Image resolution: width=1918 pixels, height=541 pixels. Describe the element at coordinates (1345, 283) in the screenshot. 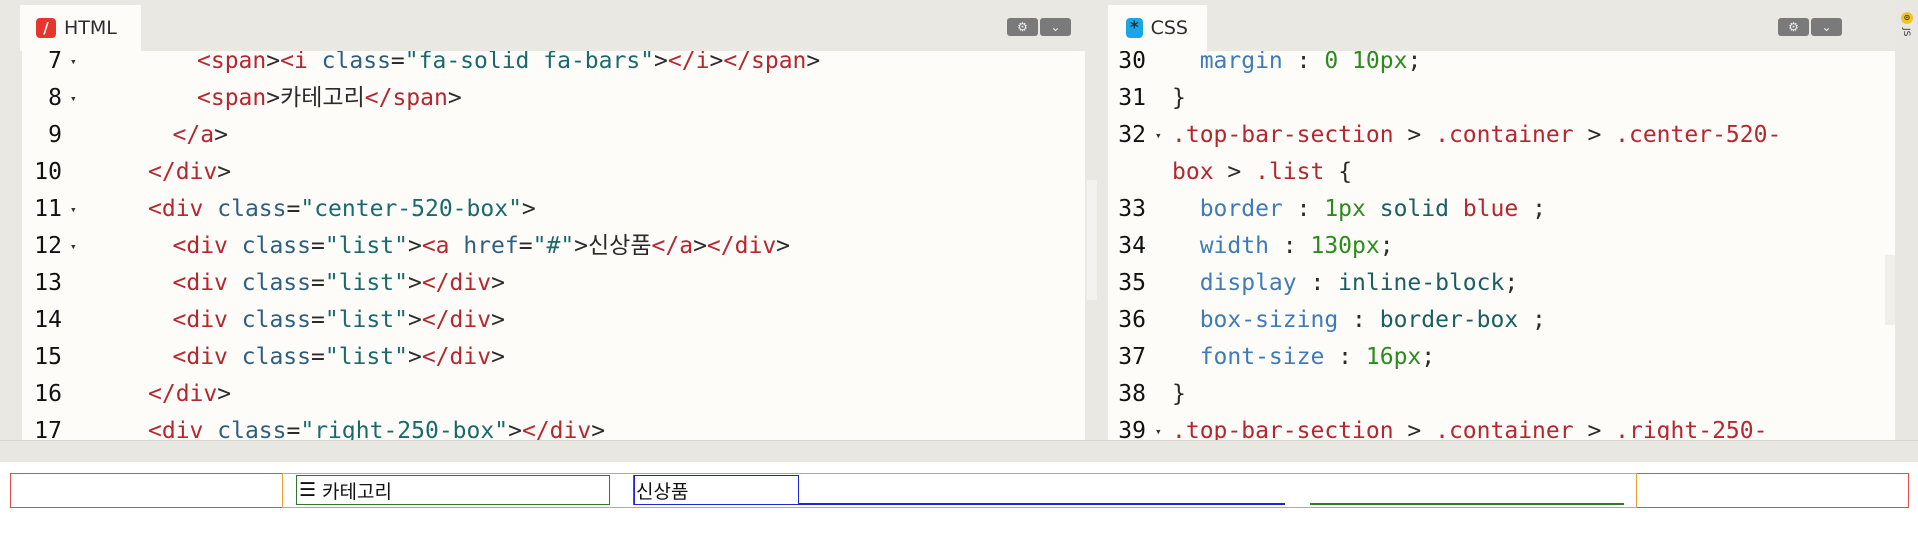

I see `code-text: display : inline-block;` at that location.